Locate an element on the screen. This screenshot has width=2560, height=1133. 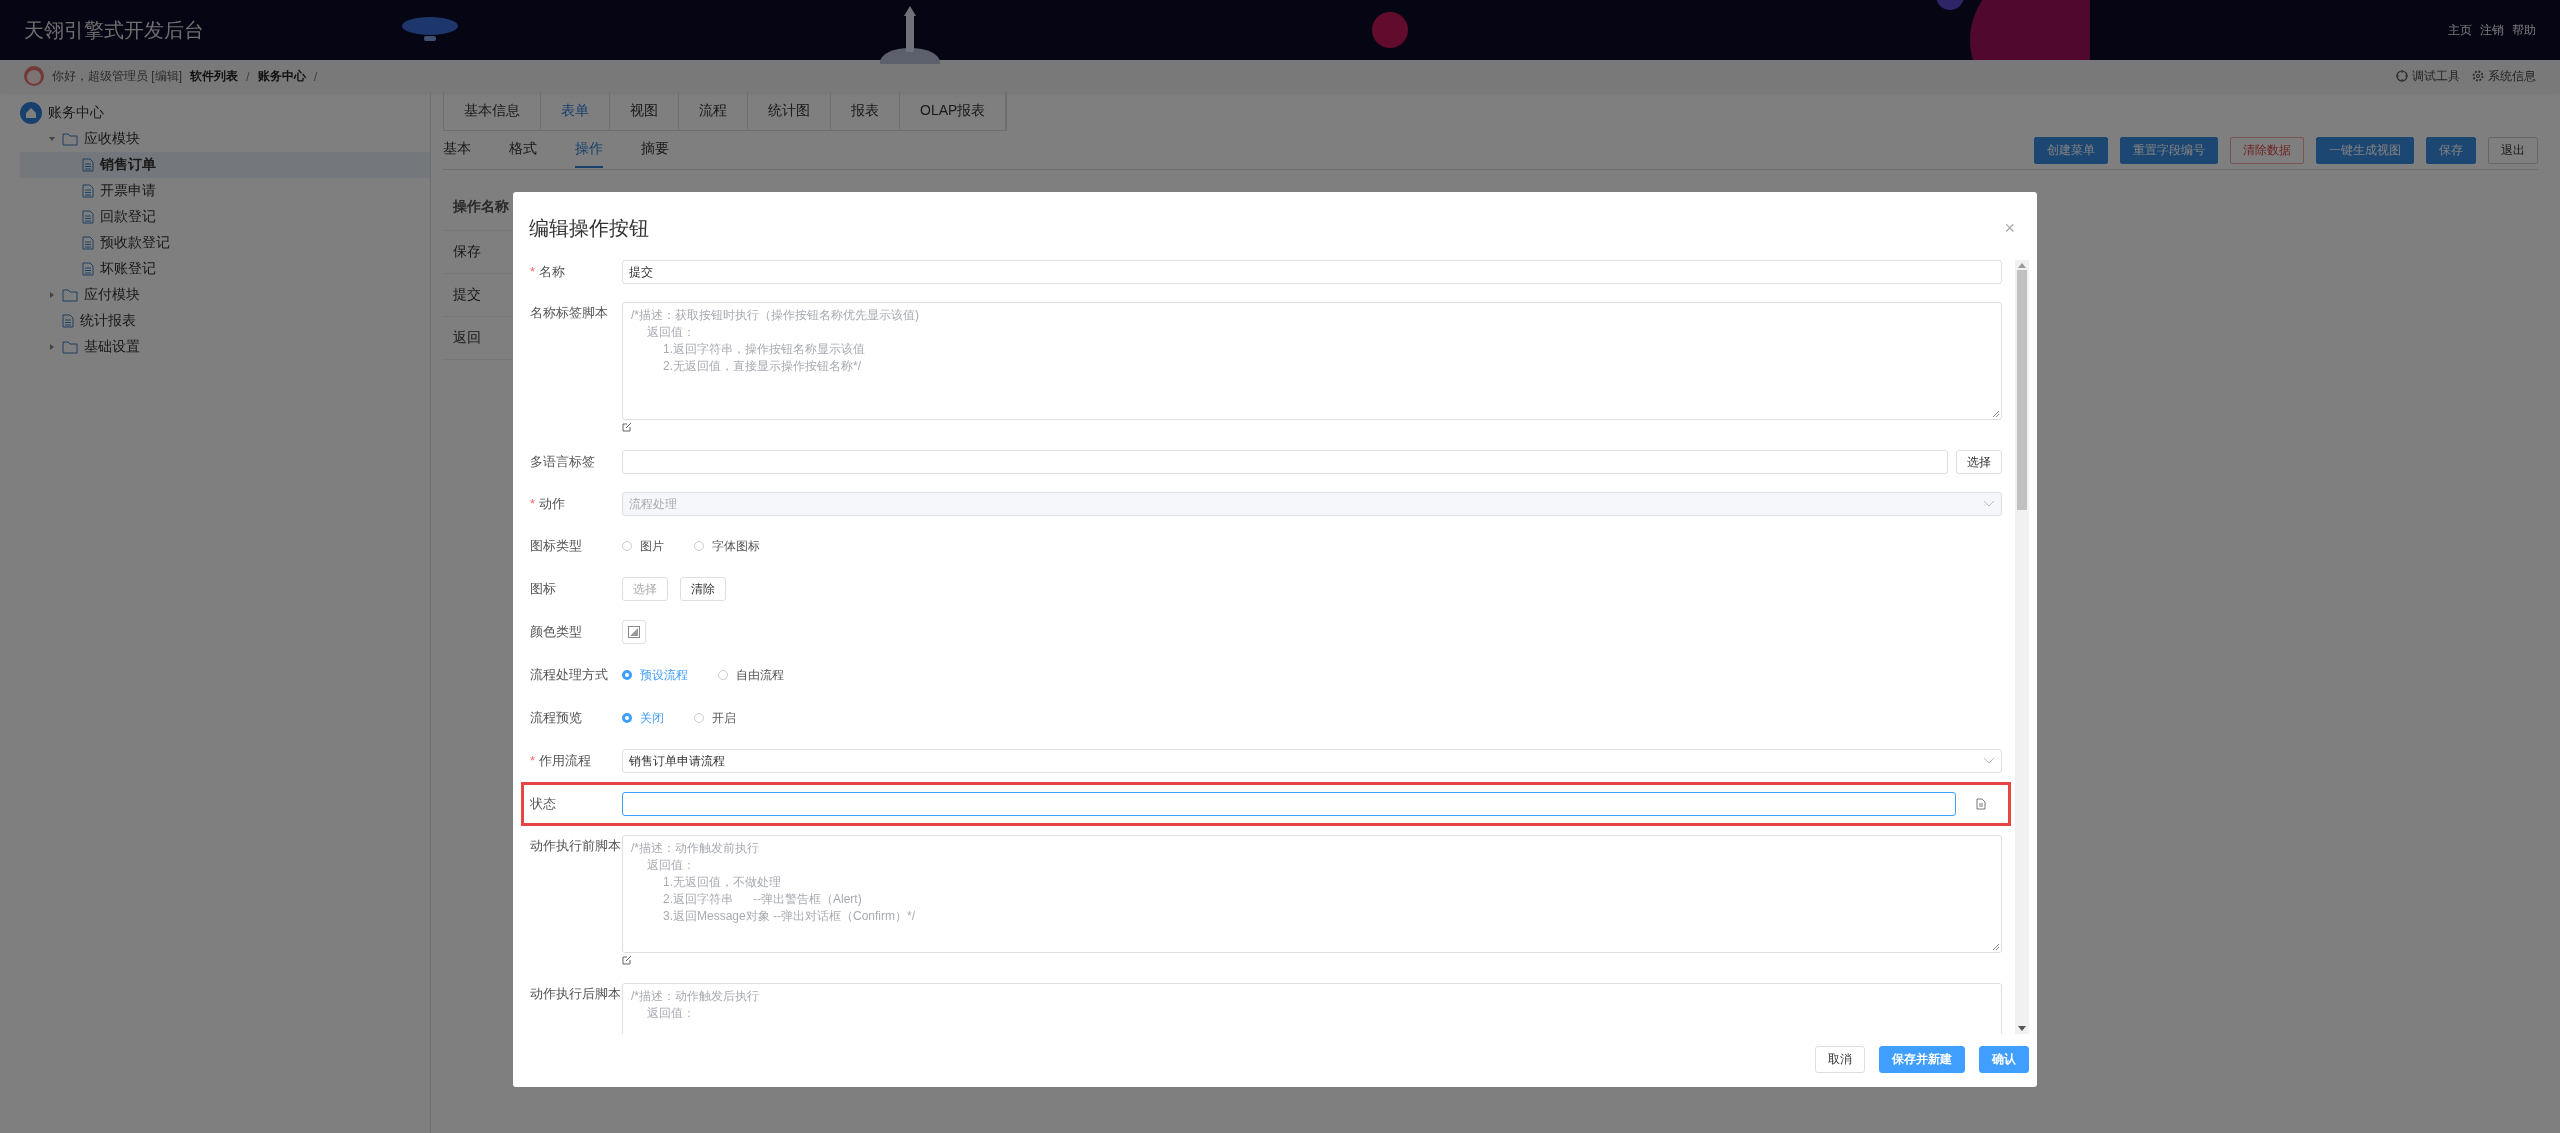
icon-picker-button: 清除 is located at coordinates (703, 589).